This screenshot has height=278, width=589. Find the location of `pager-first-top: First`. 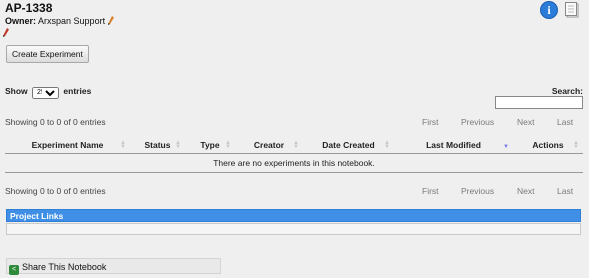

pager-first-top: First is located at coordinates (430, 122).